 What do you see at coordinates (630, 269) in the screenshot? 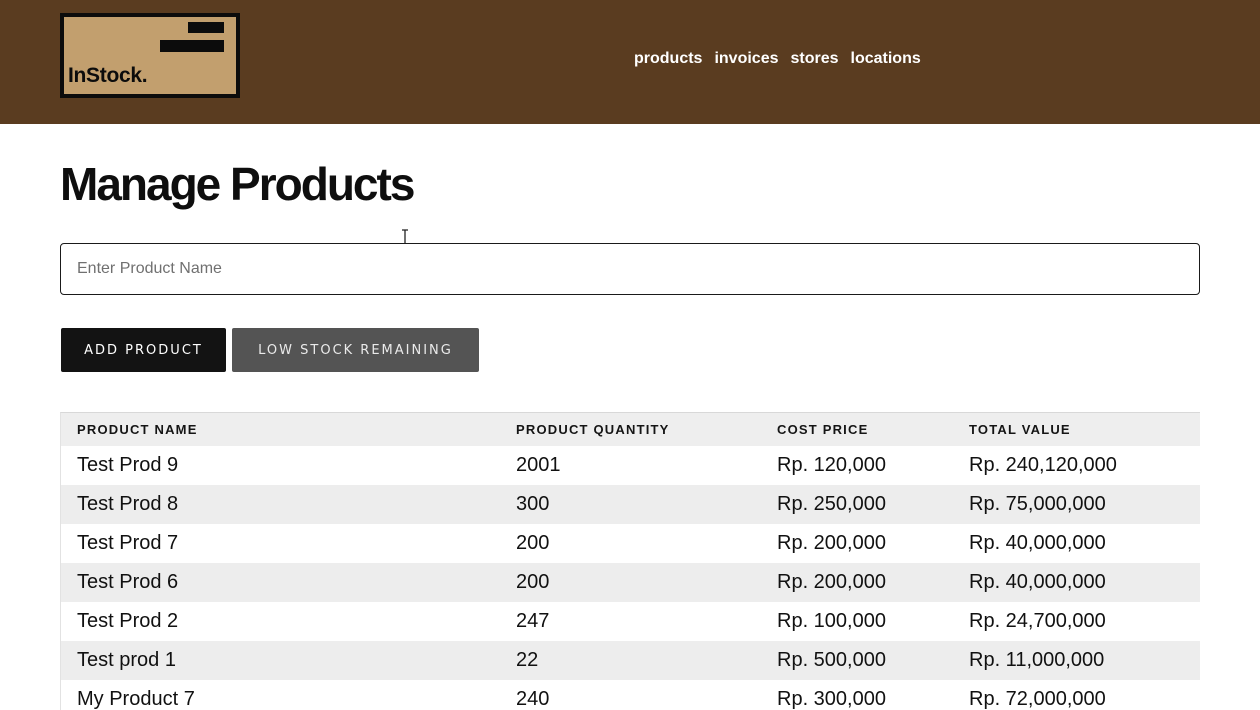
I see `product-search-input` at bounding box center [630, 269].